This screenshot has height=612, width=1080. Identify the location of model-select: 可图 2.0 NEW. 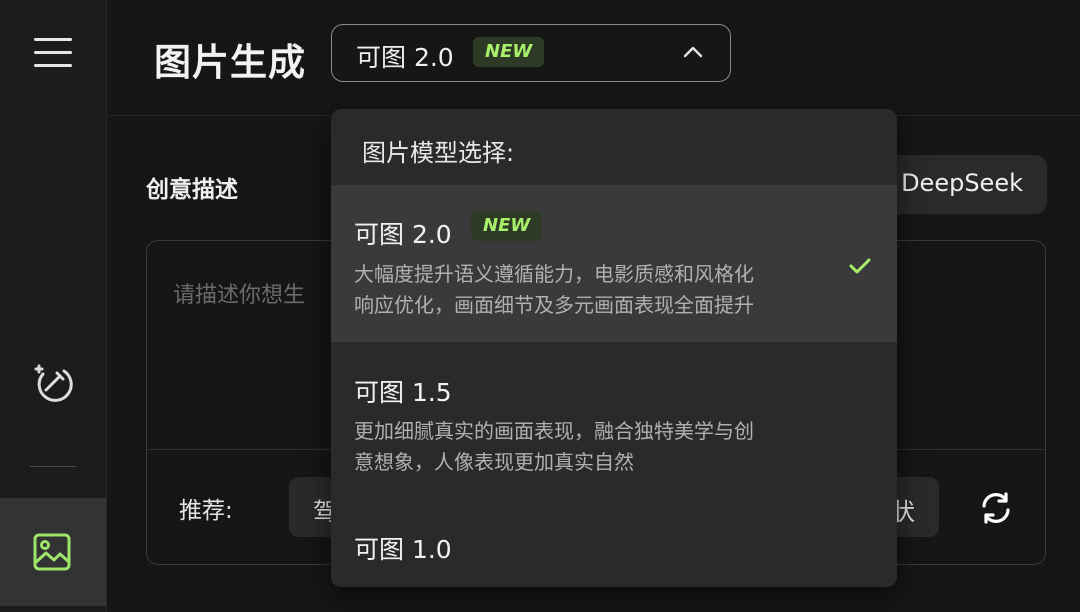
(531, 53).